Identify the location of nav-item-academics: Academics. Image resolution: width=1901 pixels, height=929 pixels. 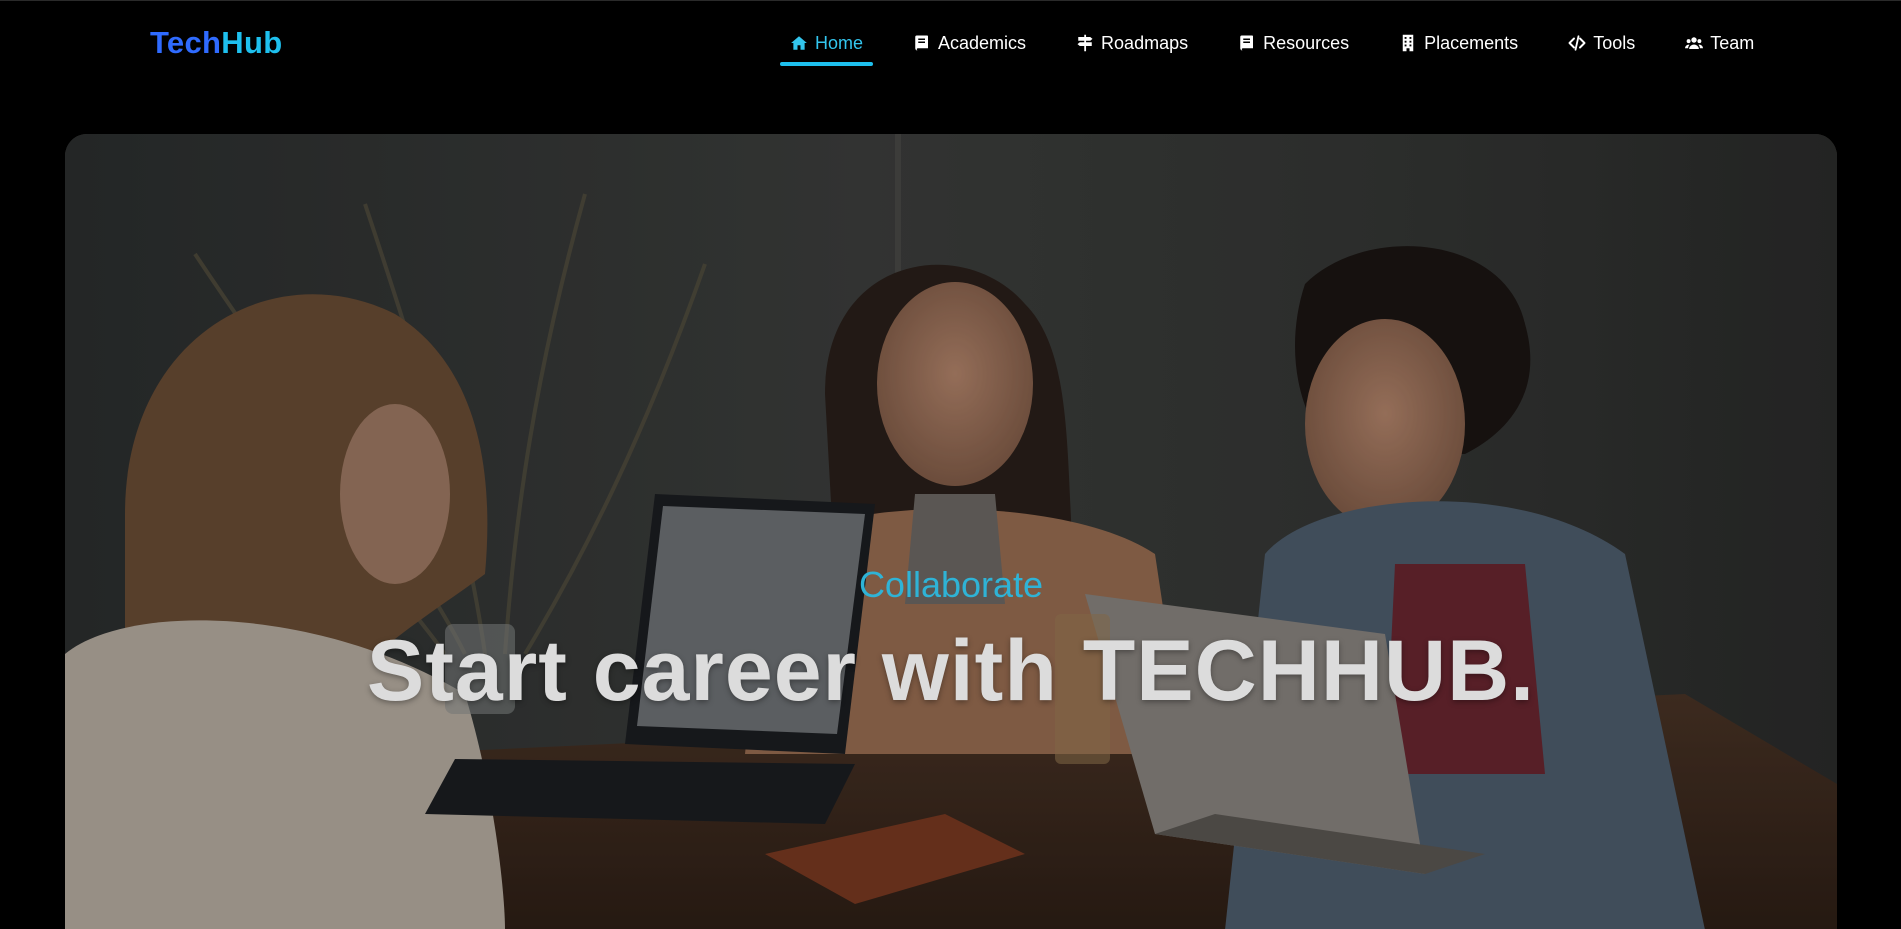
(969, 43).